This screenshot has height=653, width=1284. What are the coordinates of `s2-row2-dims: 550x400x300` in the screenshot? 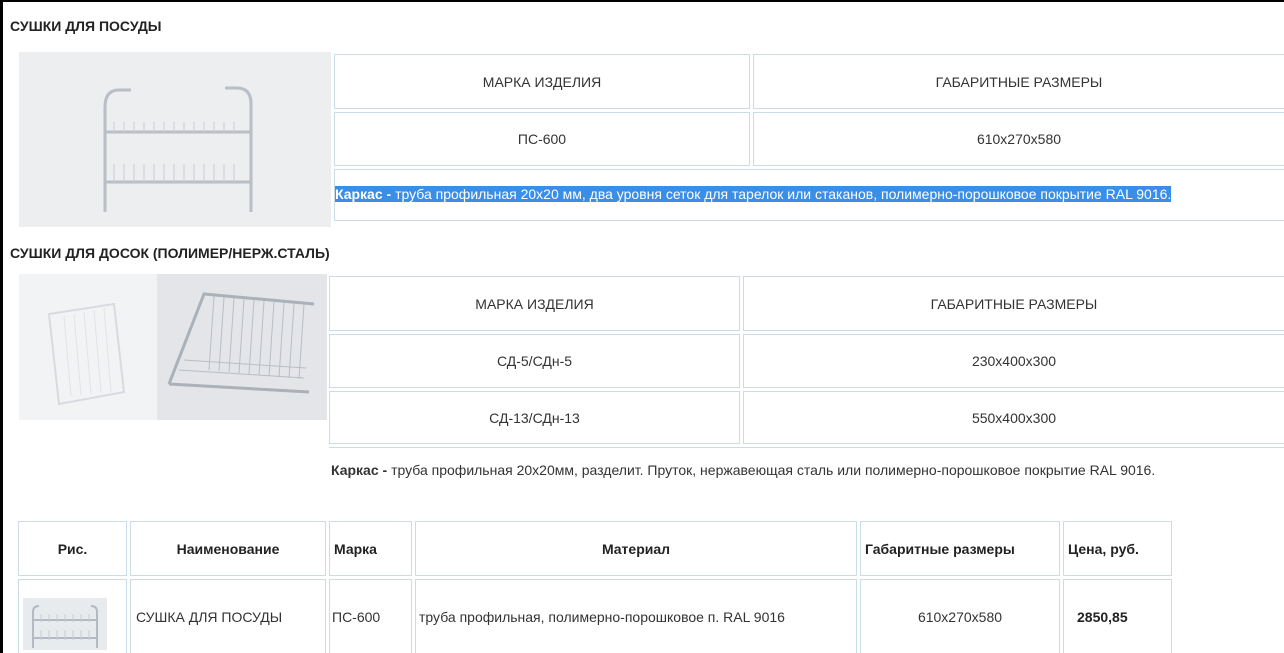 It's located at (1013, 417).